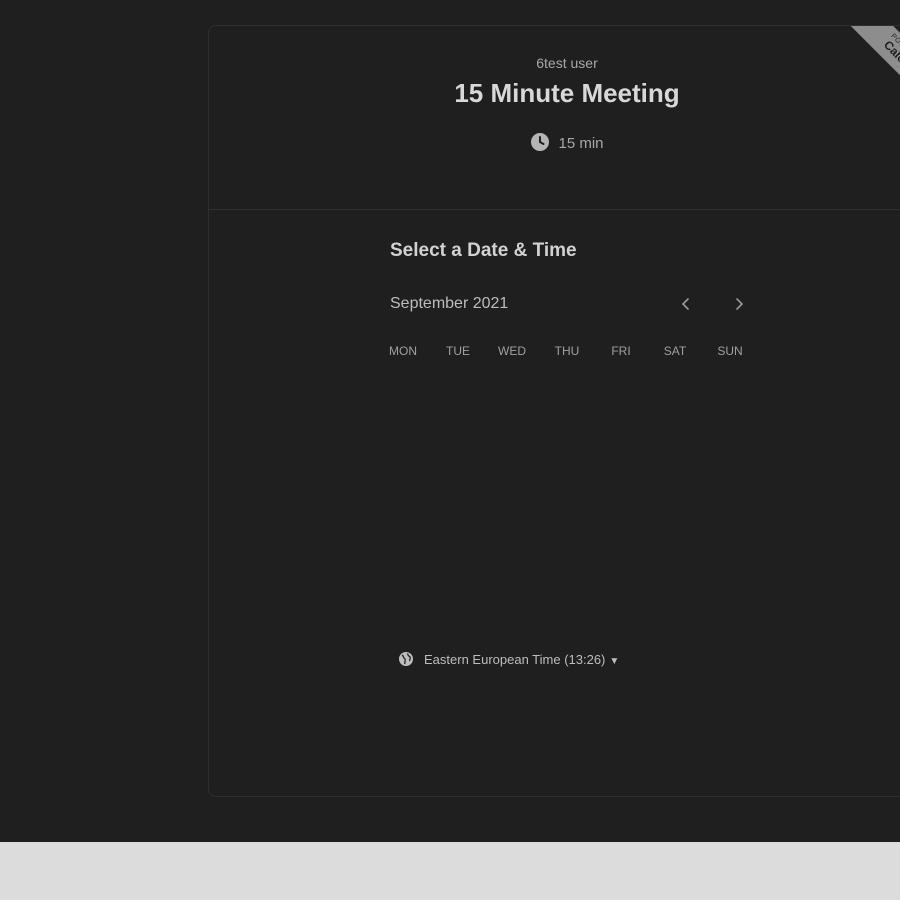 Image resolution: width=900 pixels, height=900 pixels. What do you see at coordinates (890, 60) in the screenshot?
I see `calendly-brand: Calendly` at bounding box center [890, 60].